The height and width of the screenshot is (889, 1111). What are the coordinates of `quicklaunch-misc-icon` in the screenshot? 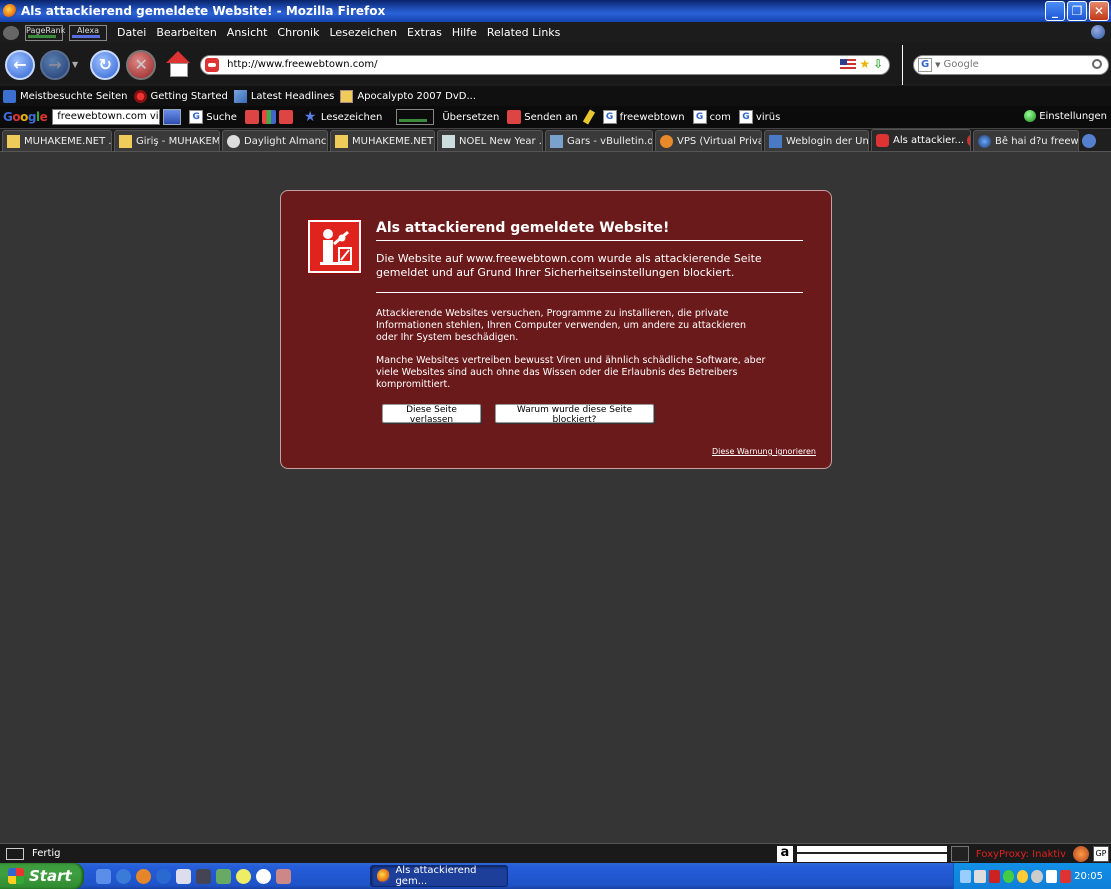 It's located at (283, 876).